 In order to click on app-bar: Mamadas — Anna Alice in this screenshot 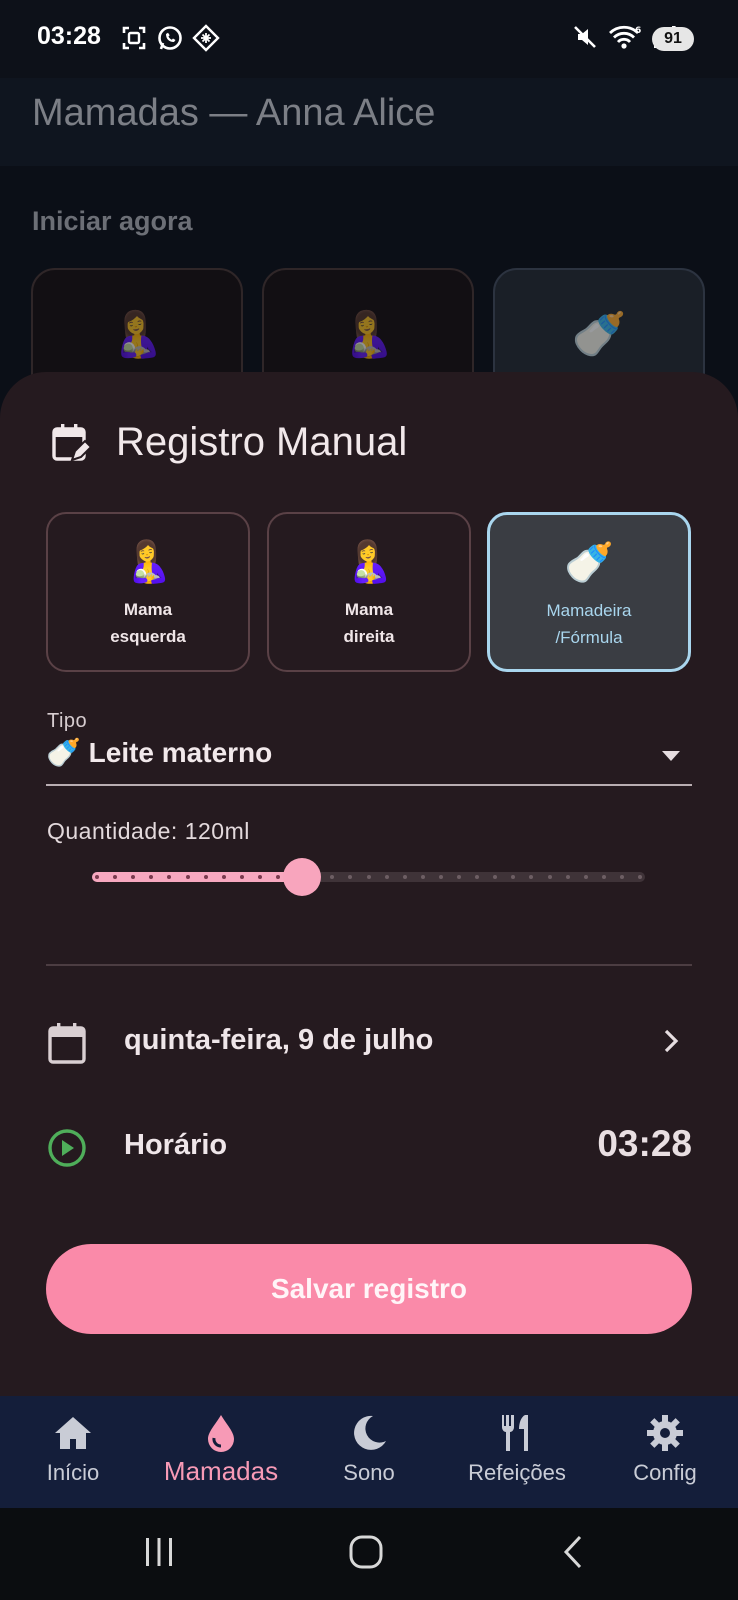, I will do `click(369, 122)`.